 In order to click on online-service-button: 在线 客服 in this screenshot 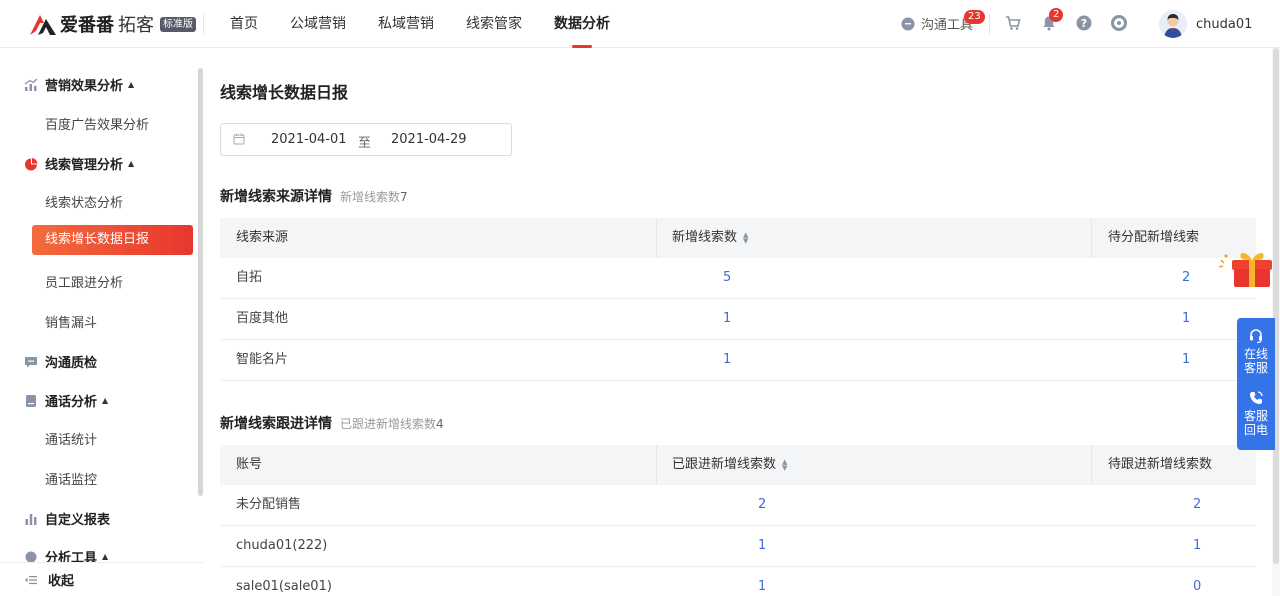, I will do `click(1256, 351)`.